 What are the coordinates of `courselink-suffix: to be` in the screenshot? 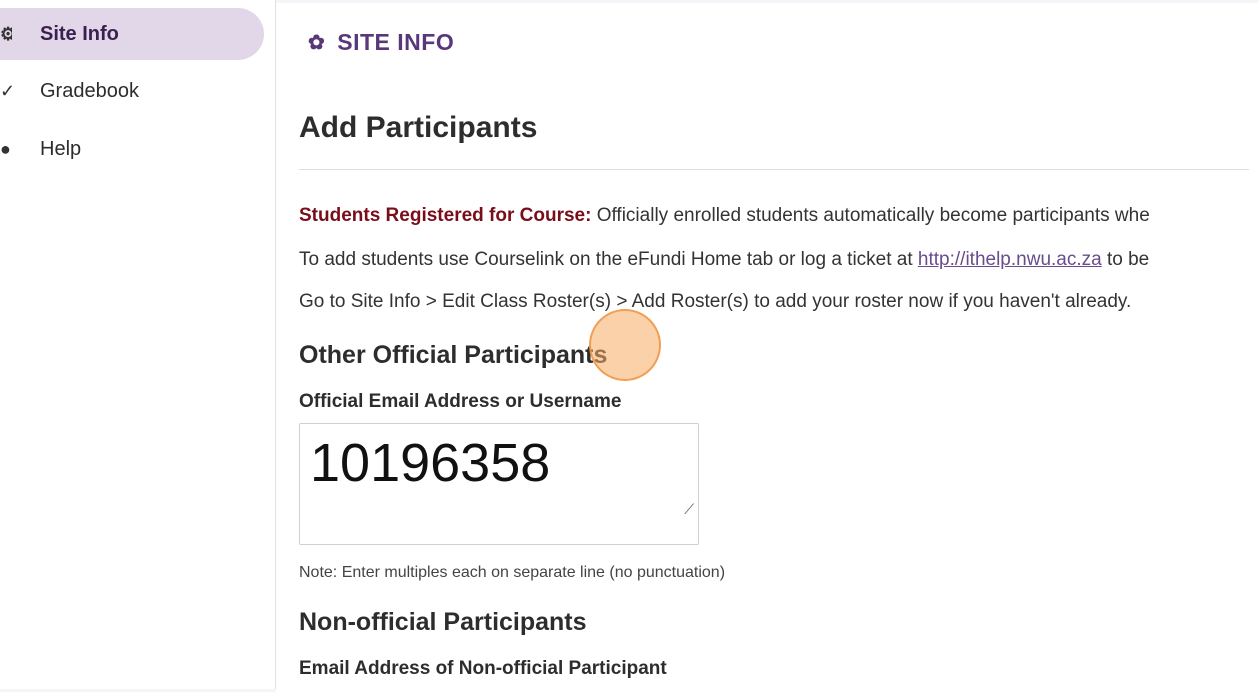 It's located at (1125, 259).